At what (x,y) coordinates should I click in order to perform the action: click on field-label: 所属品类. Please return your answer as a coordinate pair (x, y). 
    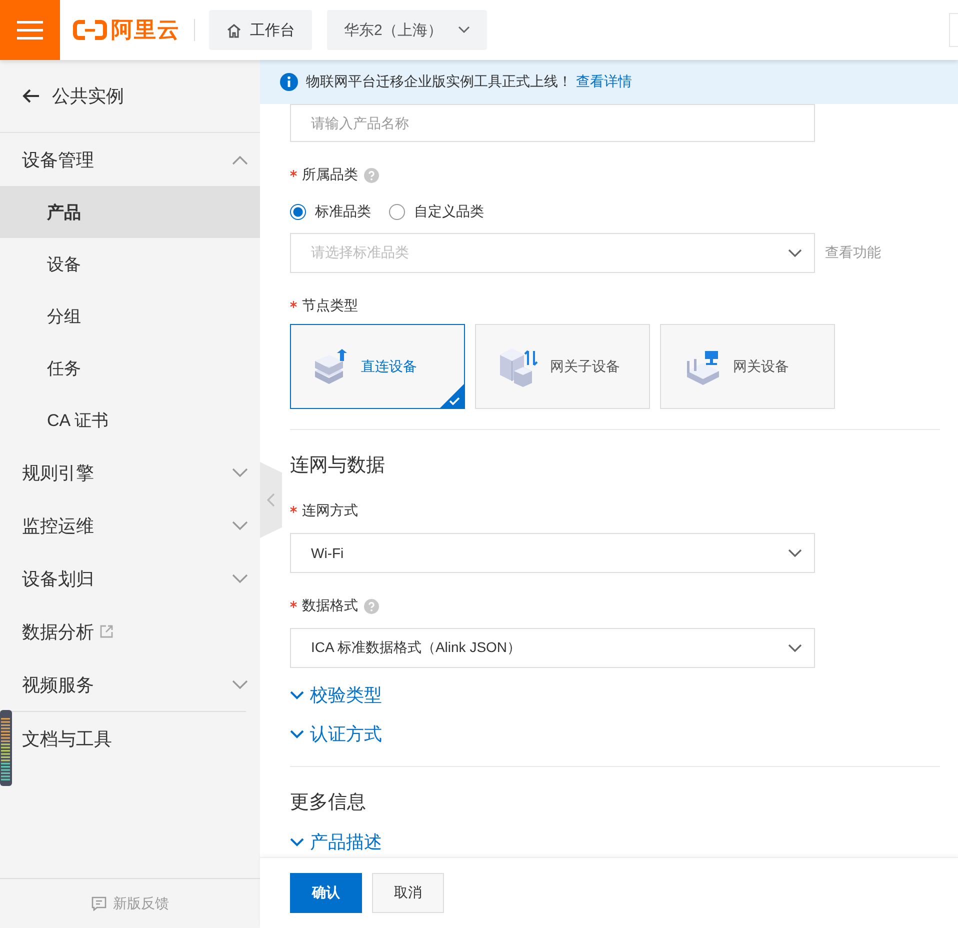
    Looking at the image, I should click on (330, 175).